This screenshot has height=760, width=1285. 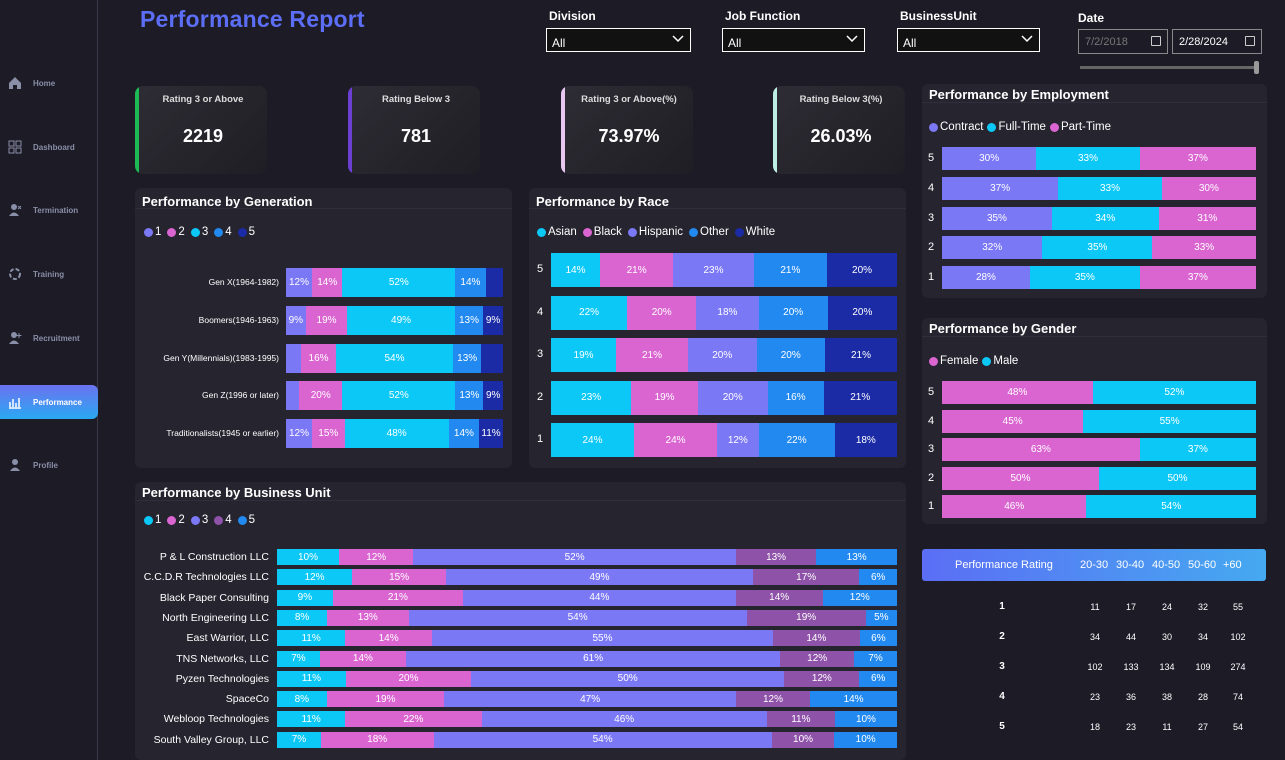 What do you see at coordinates (385, 699) in the screenshot?
I see `business_unit-bar-segment: 19%` at bounding box center [385, 699].